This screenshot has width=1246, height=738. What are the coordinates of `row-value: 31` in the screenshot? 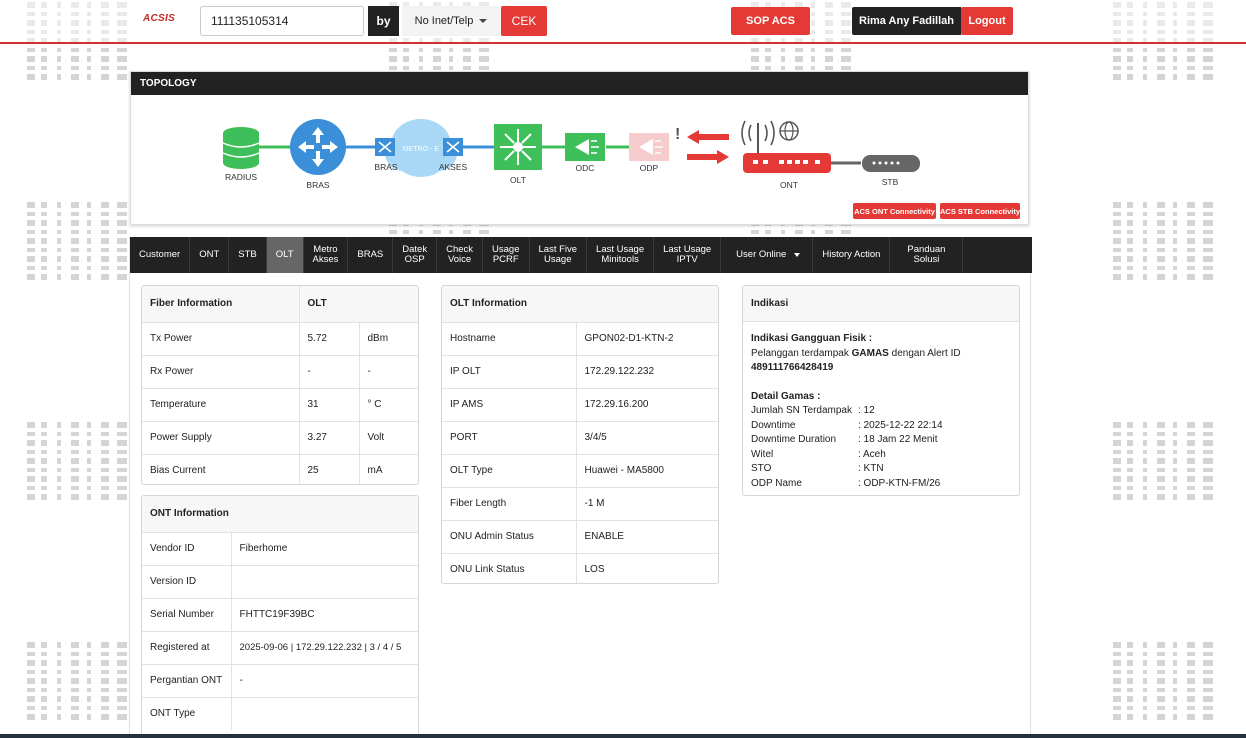 It's located at (329, 405).